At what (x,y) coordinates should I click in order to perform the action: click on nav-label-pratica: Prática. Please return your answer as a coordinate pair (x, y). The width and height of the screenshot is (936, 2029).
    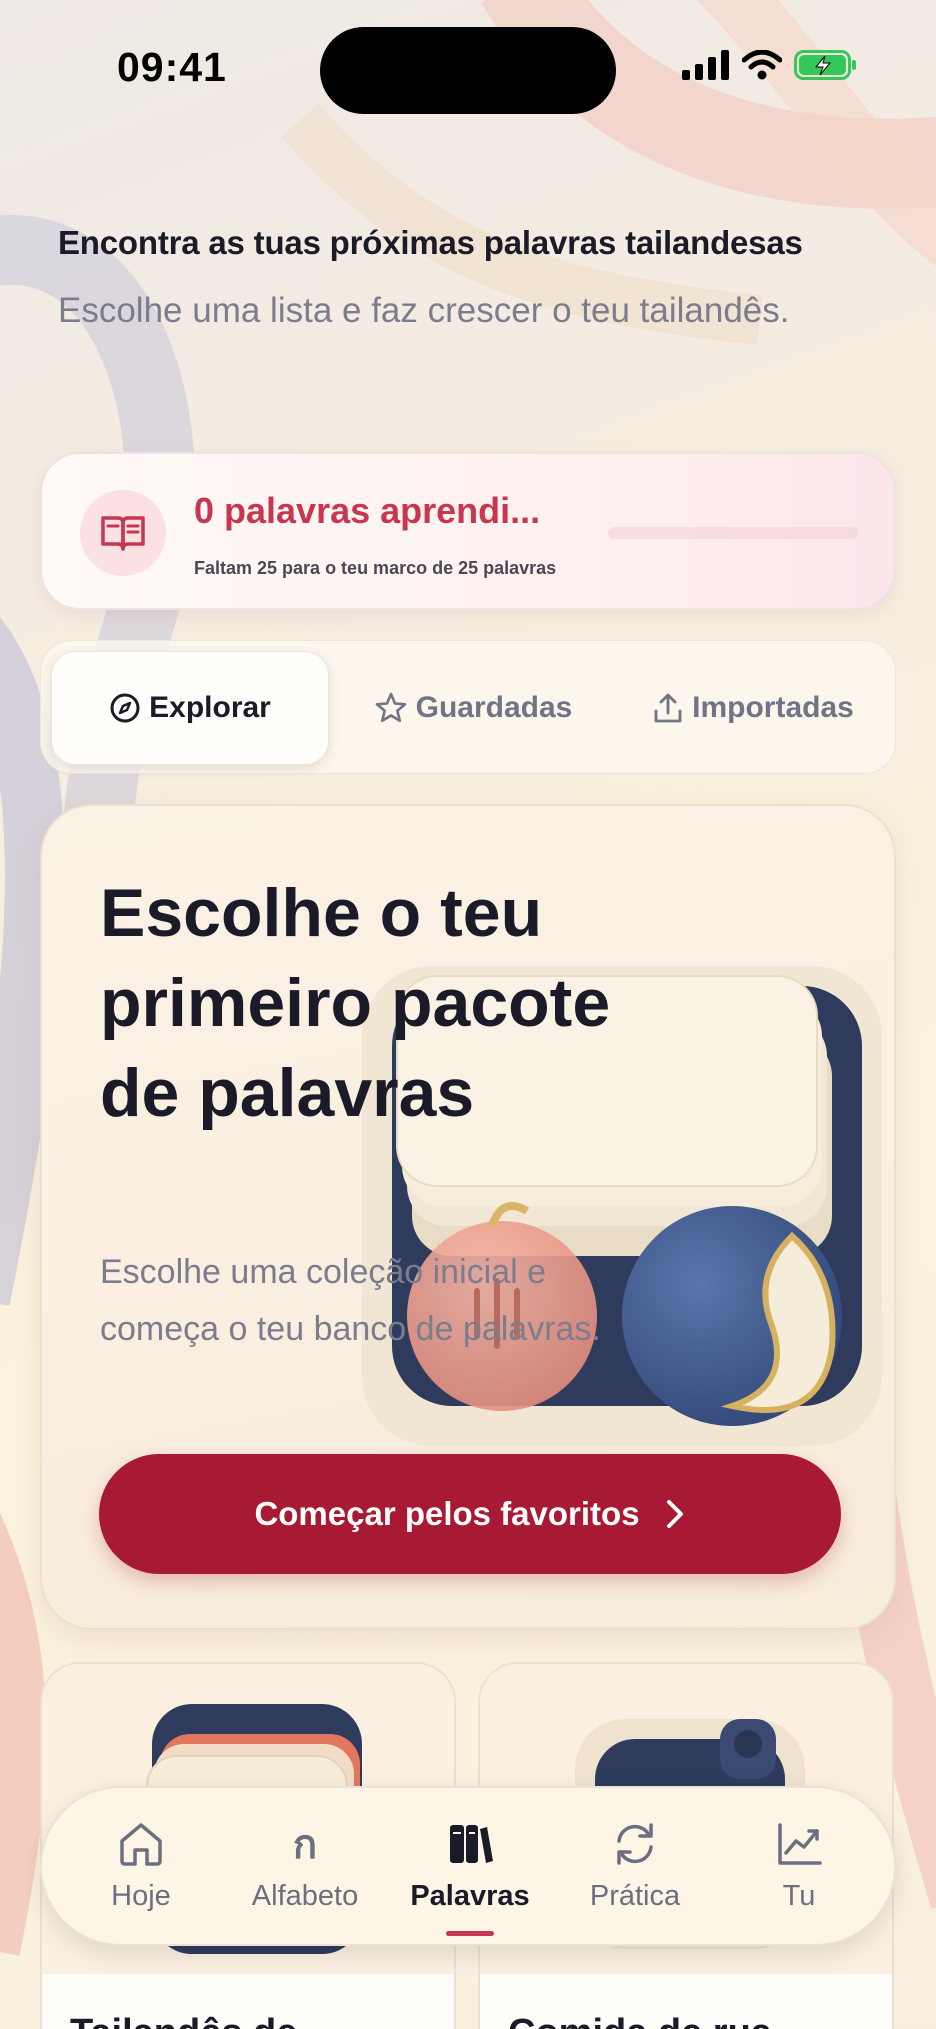
    Looking at the image, I should click on (635, 1896).